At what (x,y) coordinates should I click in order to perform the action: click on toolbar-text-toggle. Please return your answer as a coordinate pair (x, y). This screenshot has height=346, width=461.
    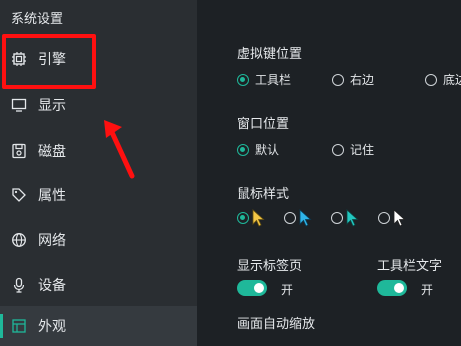
    Looking at the image, I should click on (392, 288).